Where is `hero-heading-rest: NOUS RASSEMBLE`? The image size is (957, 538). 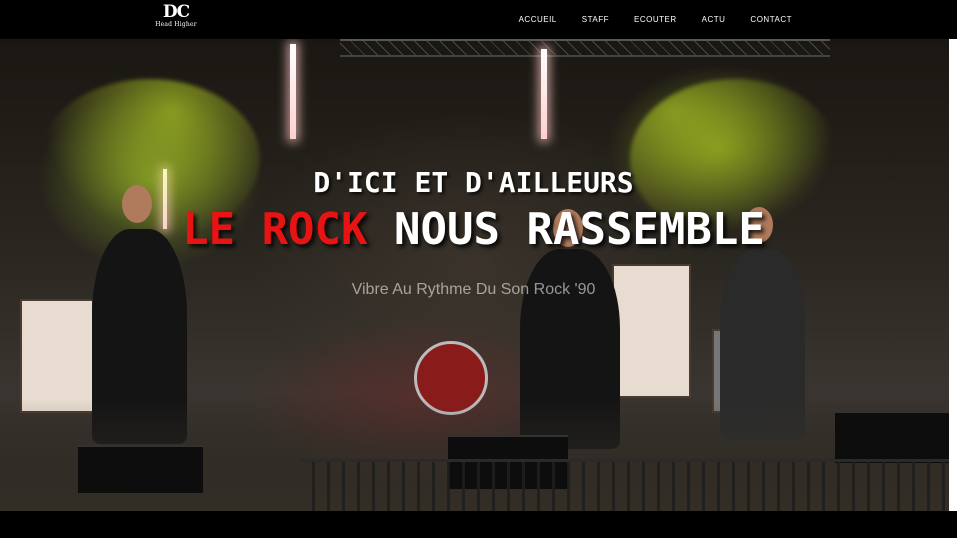
hero-heading-rest: NOUS RASSEMBLE is located at coordinates (566, 229).